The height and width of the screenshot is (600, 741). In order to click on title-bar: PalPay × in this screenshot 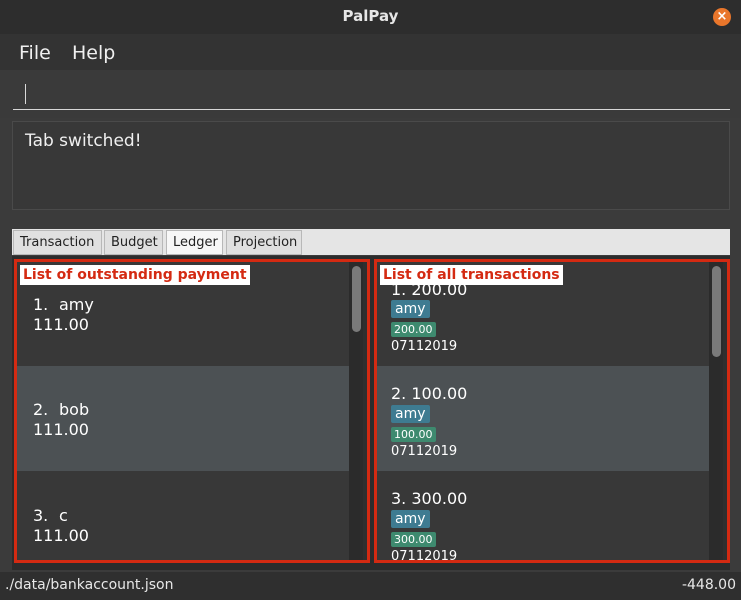, I will do `click(370, 17)`.